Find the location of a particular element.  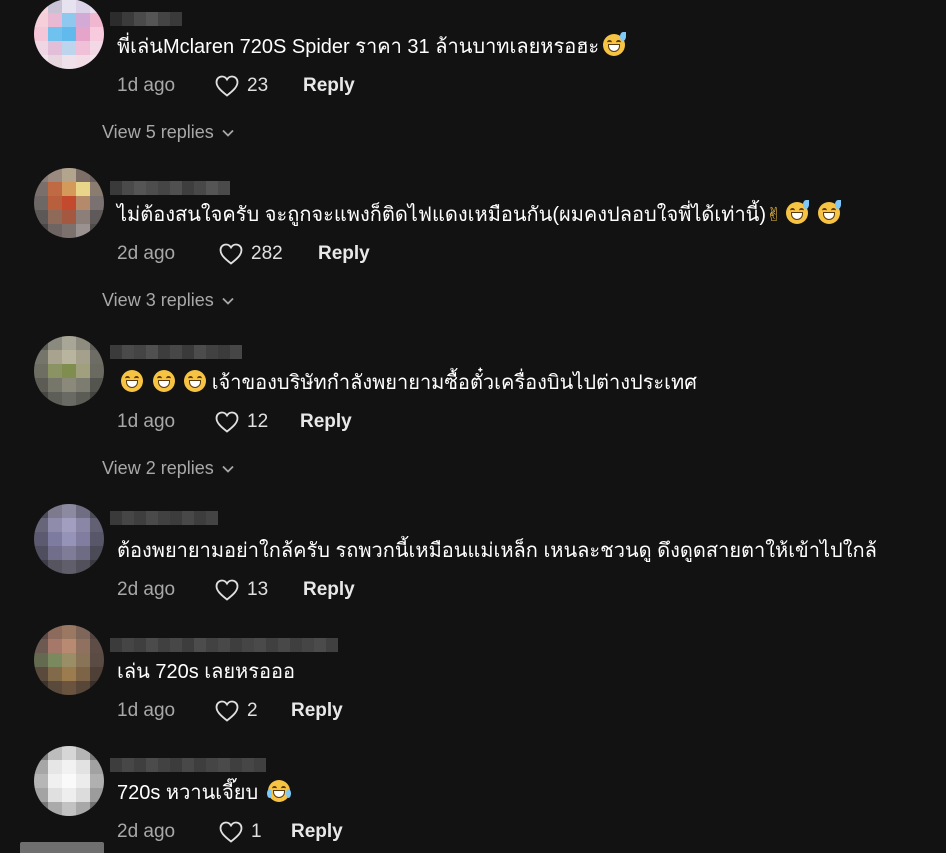

like-button: 2 is located at coordinates (253, 711).